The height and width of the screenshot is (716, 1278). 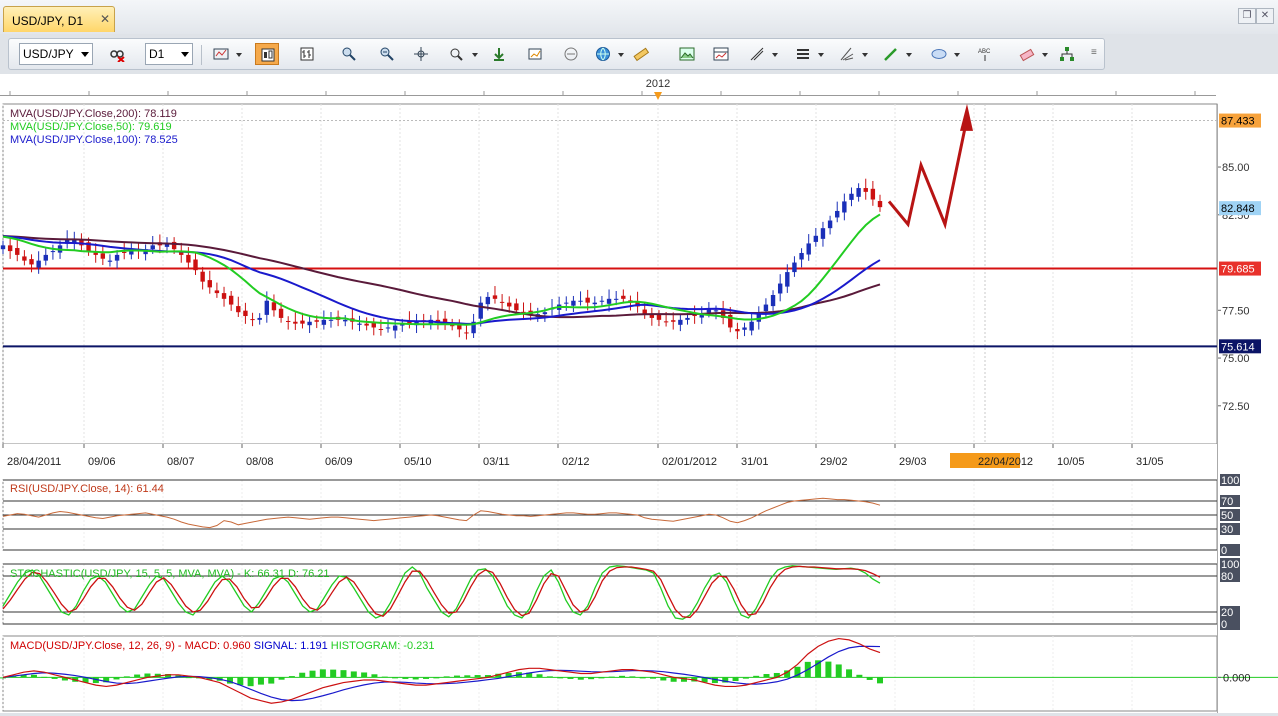 I want to click on symbol-select-value: USD/JPY, so click(x=48, y=54).